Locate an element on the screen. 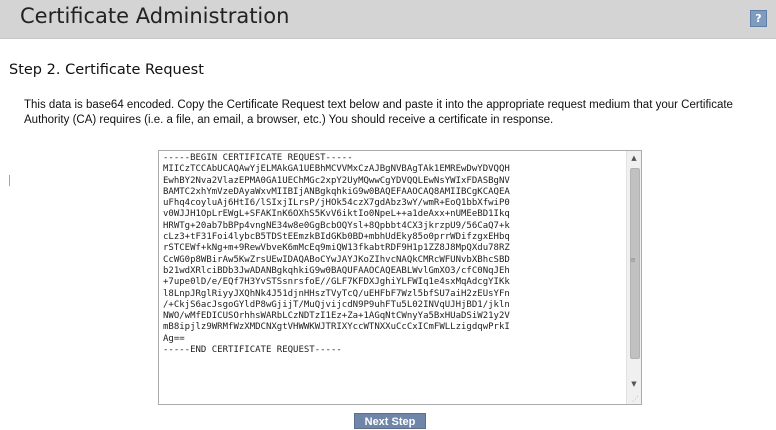 Image resolution: width=776 pixels, height=430 pixels. scroll-down-arrow-icon: ▼ is located at coordinates (634, 384).